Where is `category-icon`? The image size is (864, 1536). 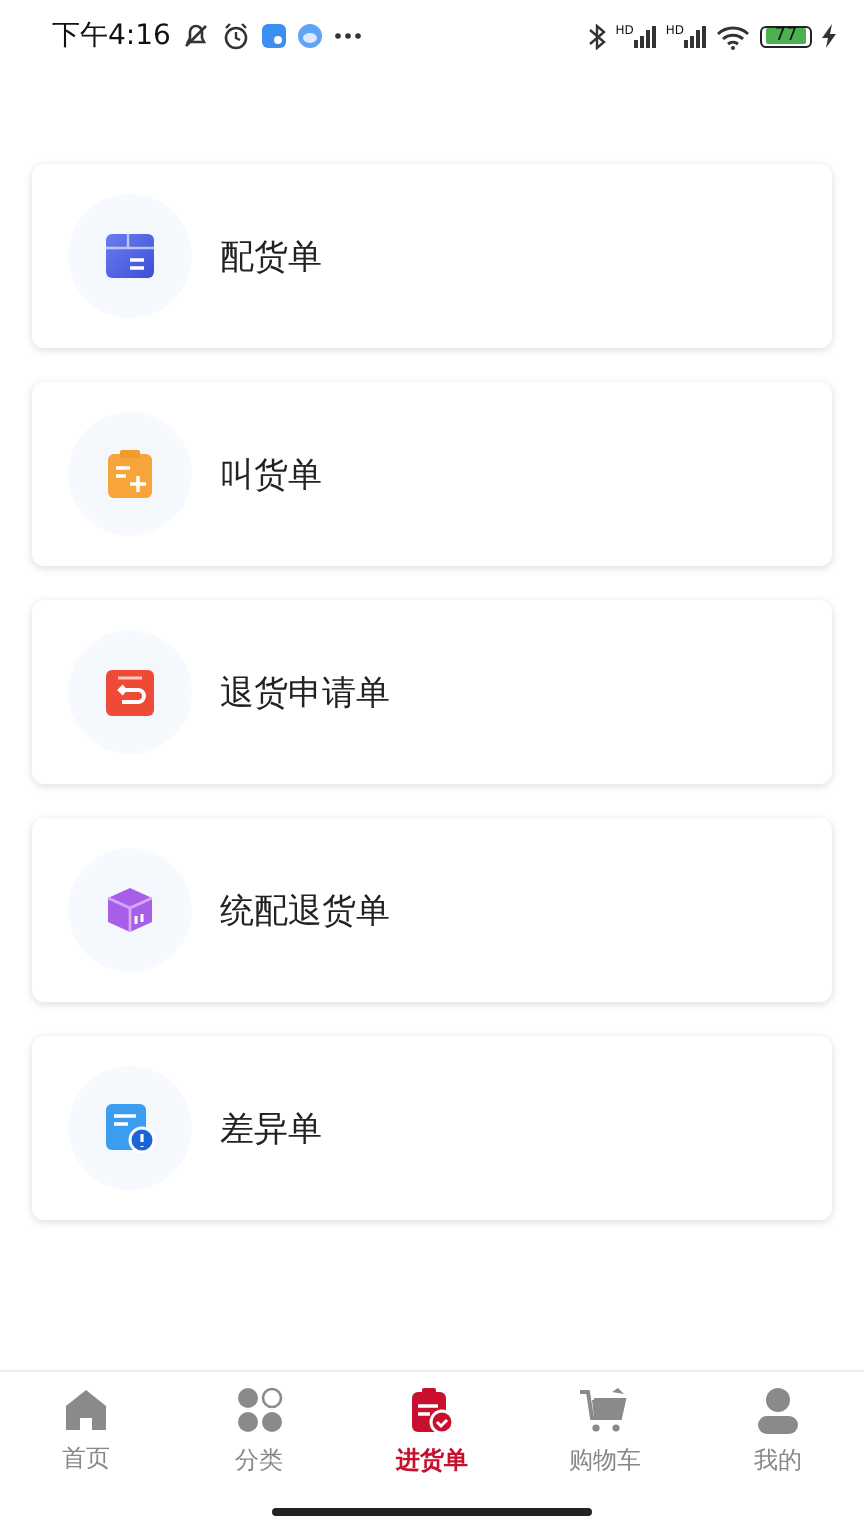
category-icon is located at coordinates (259, 1410).